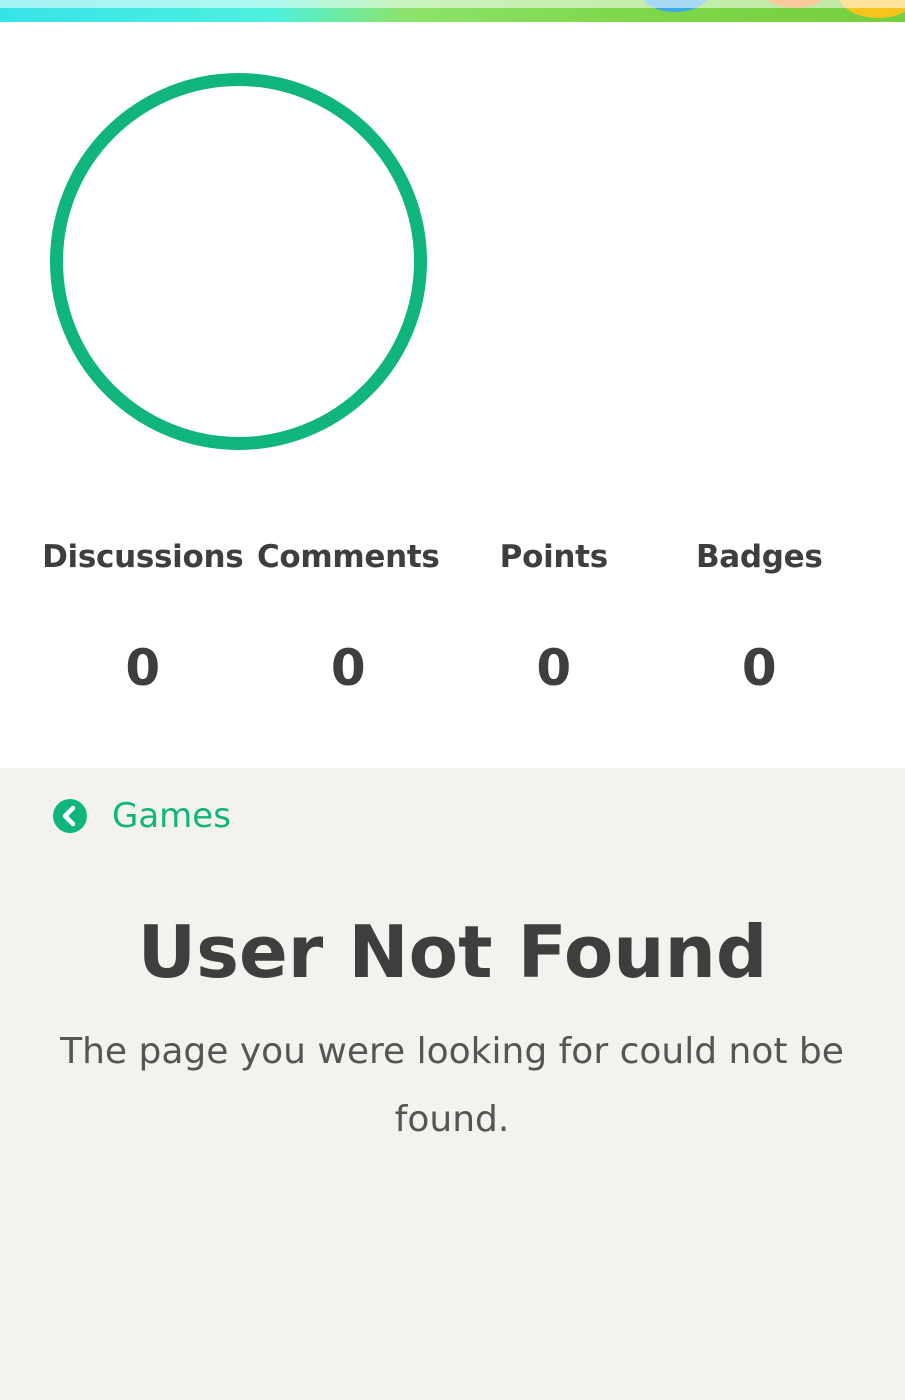 The width and height of the screenshot is (905, 1400). I want to click on stat-badges: Badges 0, so click(760, 614).